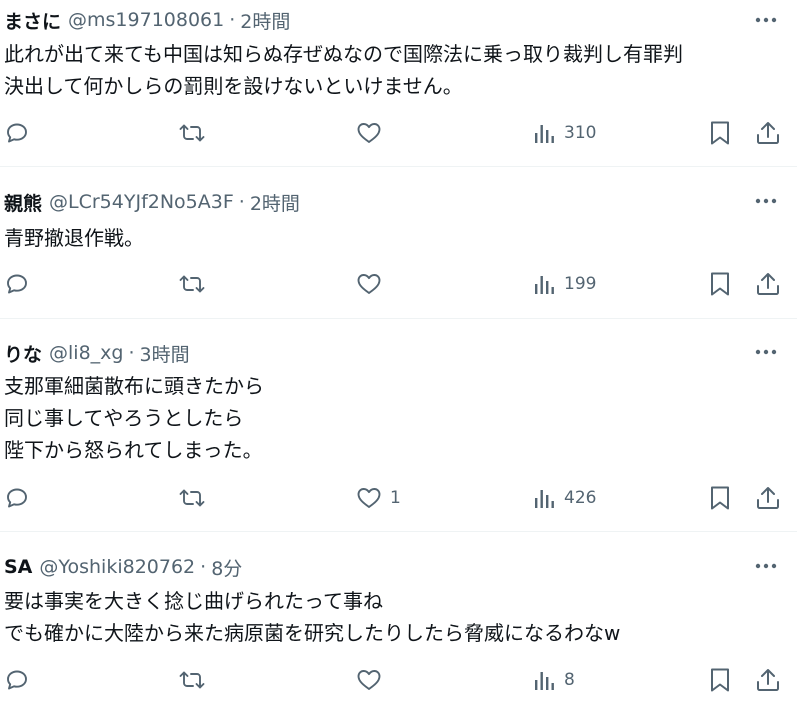 This screenshot has width=797, height=711. What do you see at coordinates (32, 20) in the screenshot?
I see `author-name: まさに` at bounding box center [32, 20].